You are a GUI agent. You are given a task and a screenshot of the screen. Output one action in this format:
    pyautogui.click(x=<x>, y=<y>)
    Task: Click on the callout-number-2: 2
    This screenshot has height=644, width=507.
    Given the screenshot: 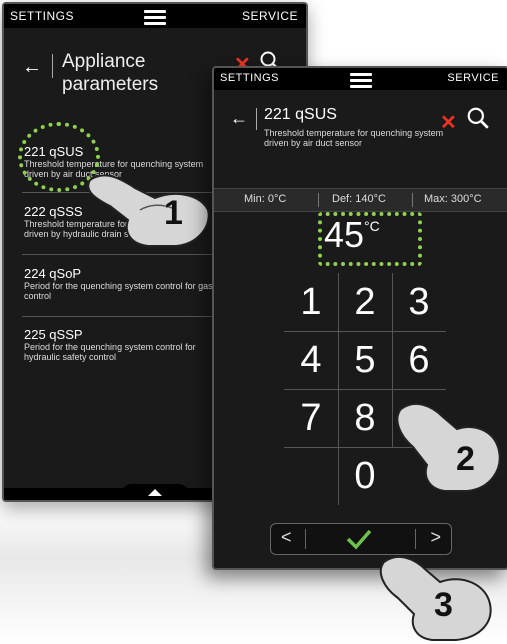 What is the action you would take?
    pyautogui.click(x=465, y=459)
    